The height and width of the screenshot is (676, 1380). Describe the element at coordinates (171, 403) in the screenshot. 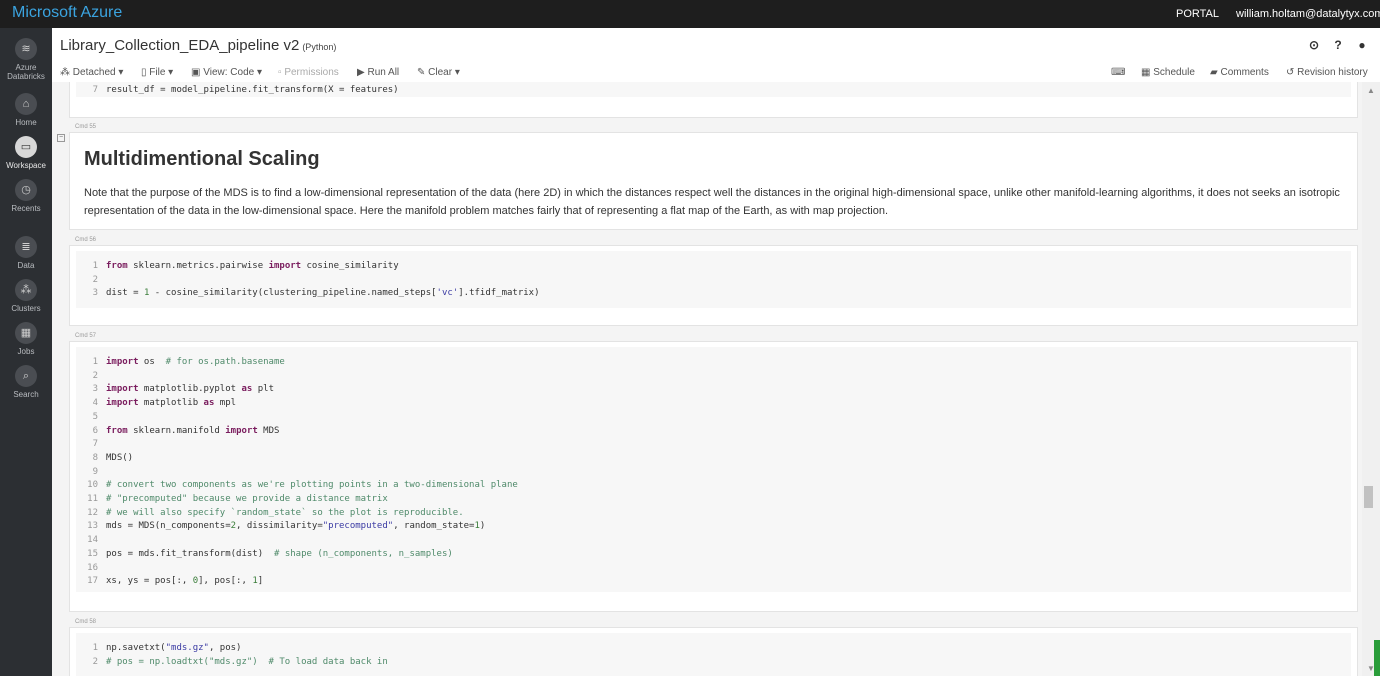

I see `code-token: matplotlib` at that location.